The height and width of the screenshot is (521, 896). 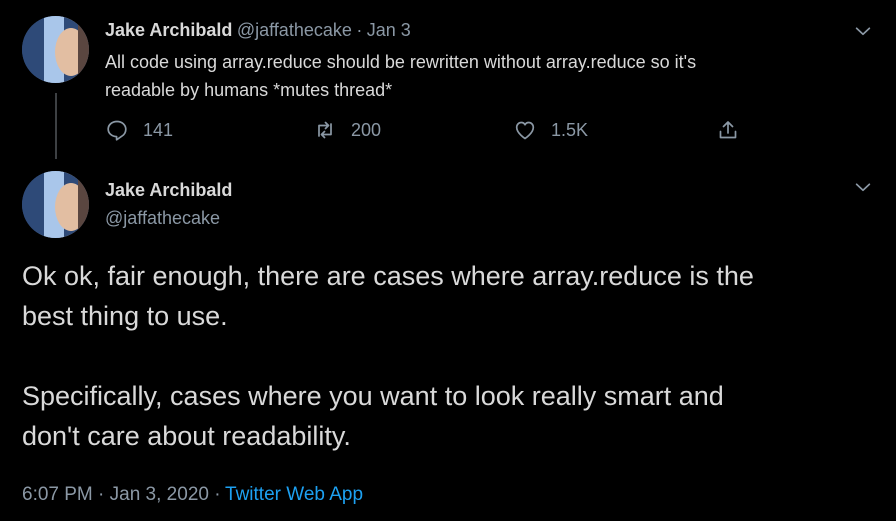 What do you see at coordinates (325, 130) in the screenshot?
I see `retweet-icon` at bounding box center [325, 130].